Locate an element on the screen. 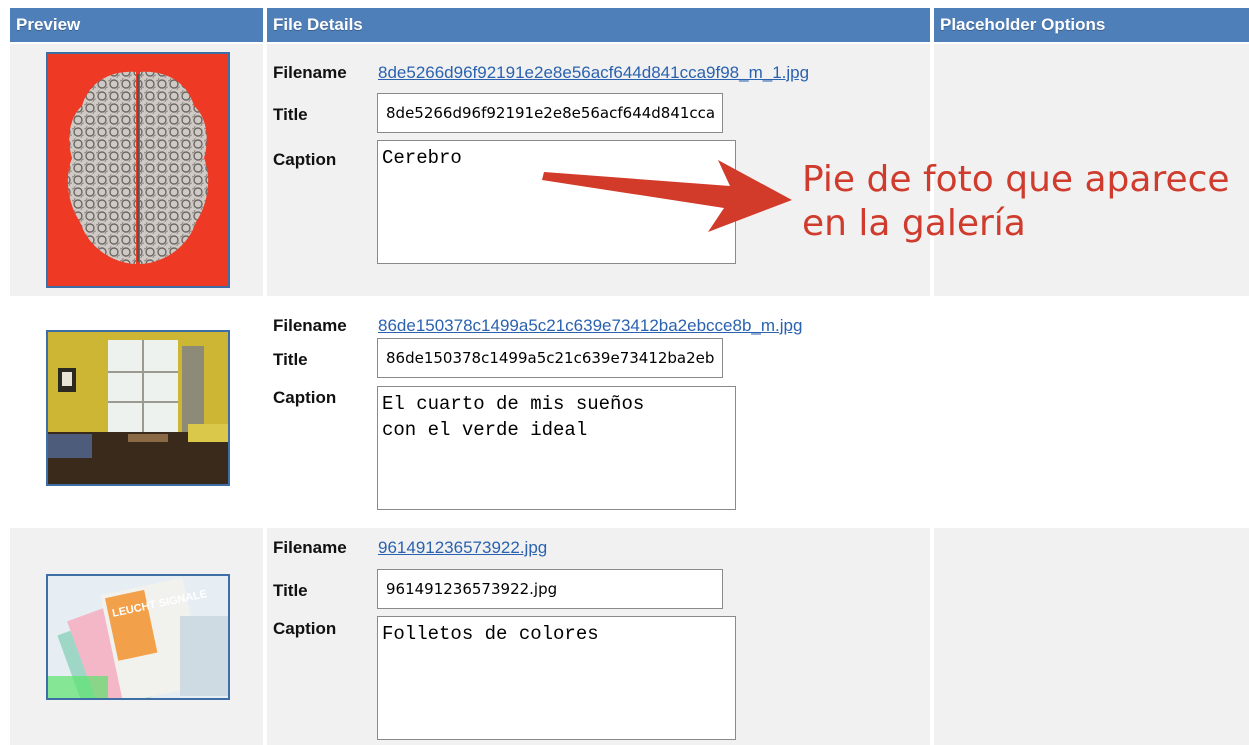 The image size is (1249, 745). annotation-text: Pie de foto que aparece en la galería is located at coordinates (1016, 202).